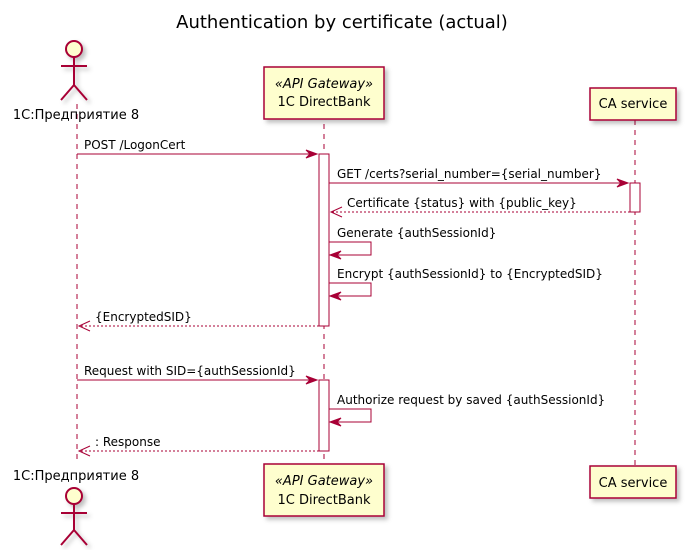 Image resolution: width=688 pixels, height=550 pixels. What do you see at coordinates (135, 145) in the screenshot?
I see `message-1-label: POST /LogonCert` at bounding box center [135, 145].